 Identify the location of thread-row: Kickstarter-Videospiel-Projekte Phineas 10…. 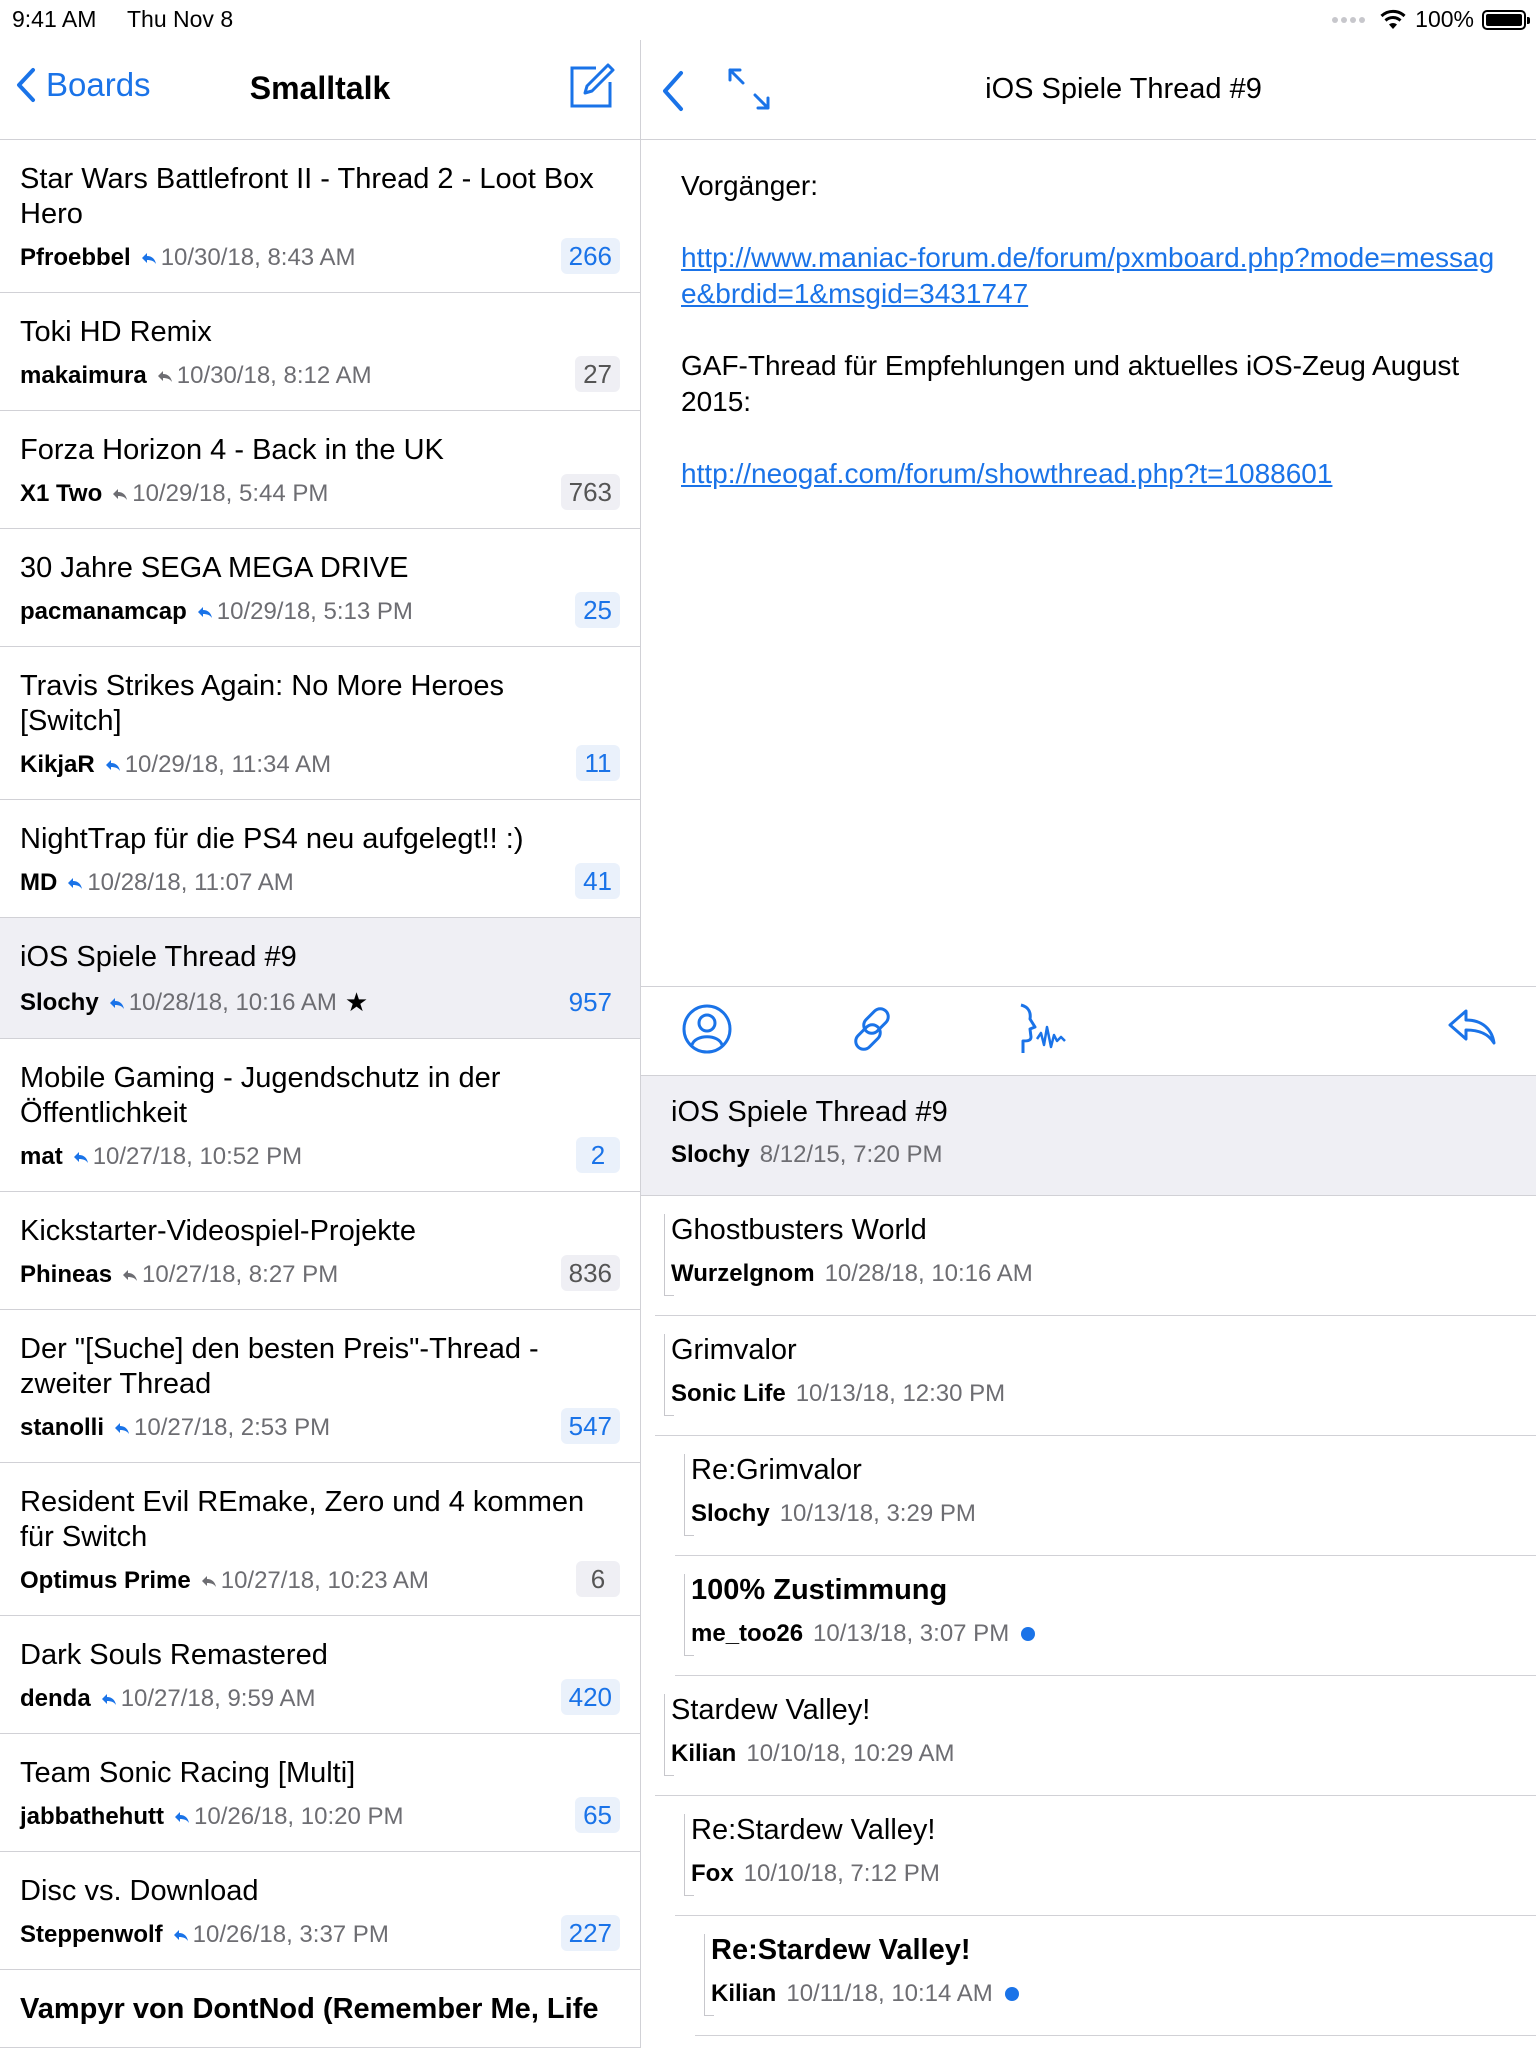
(320, 1251).